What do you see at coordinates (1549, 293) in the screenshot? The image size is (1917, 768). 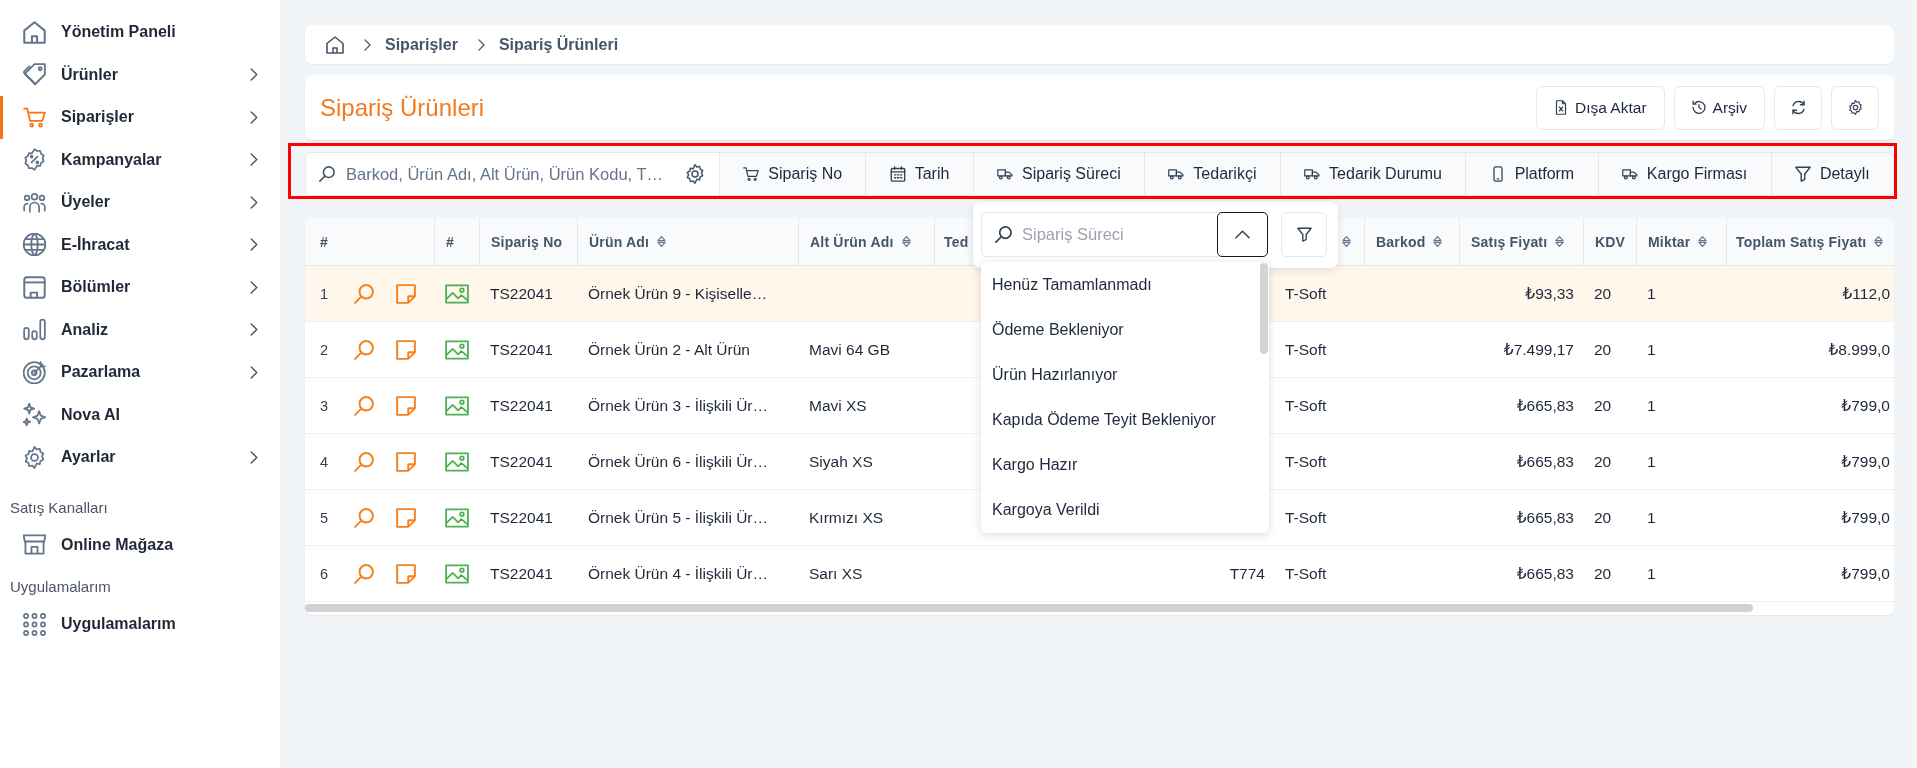 I see `table-cell-text: ₺93,33` at bounding box center [1549, 293].